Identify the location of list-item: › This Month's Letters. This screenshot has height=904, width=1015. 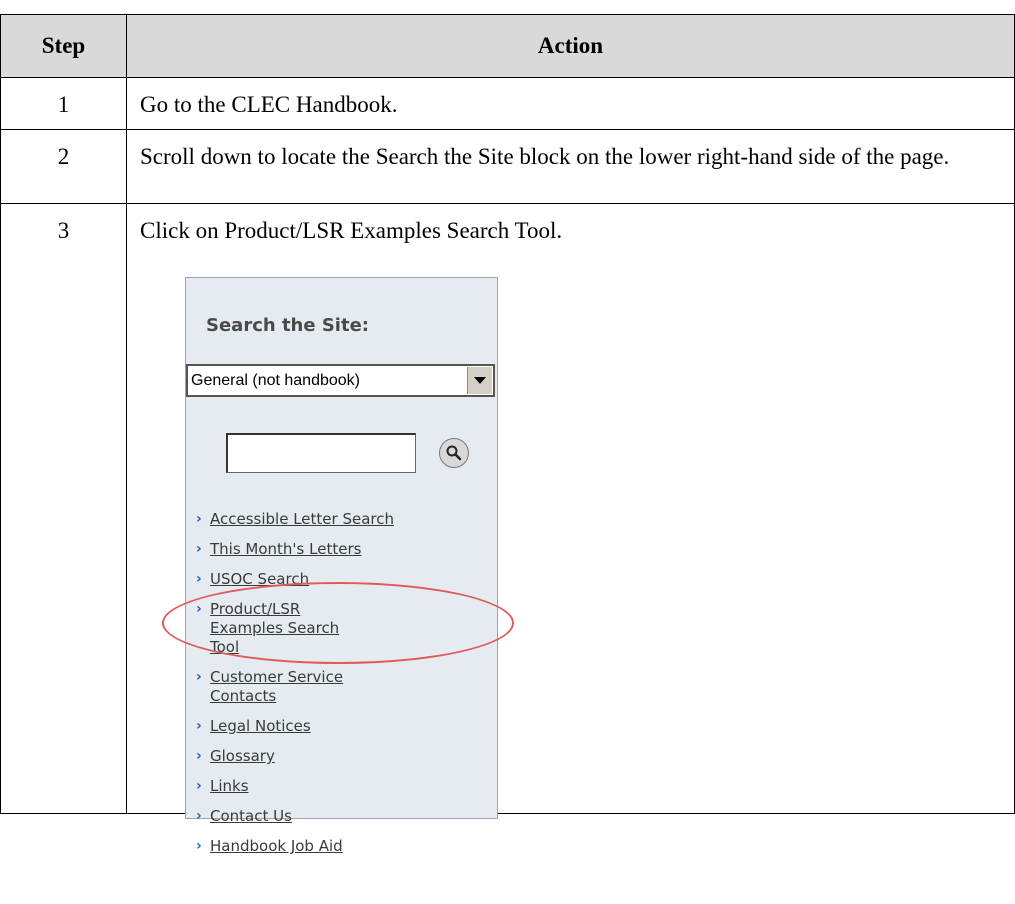
(294, 549).